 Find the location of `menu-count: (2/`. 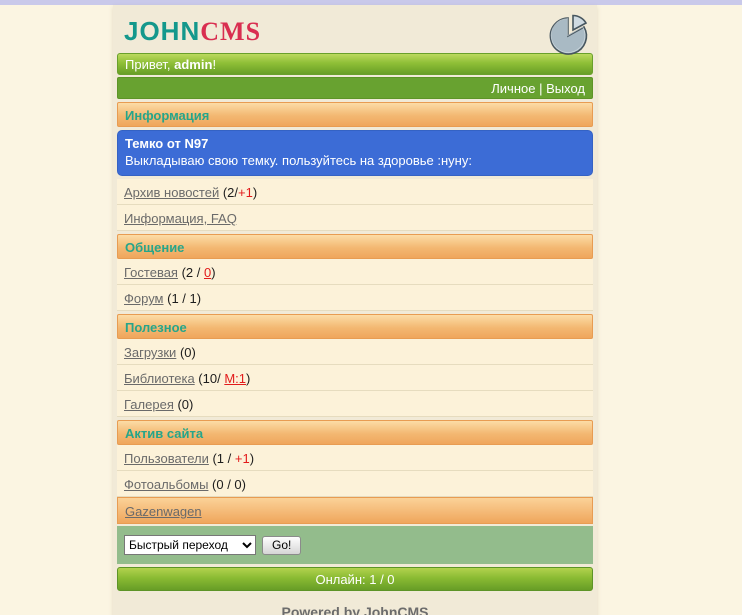

menu-count: (2/ is located at coordinates (229, 192).